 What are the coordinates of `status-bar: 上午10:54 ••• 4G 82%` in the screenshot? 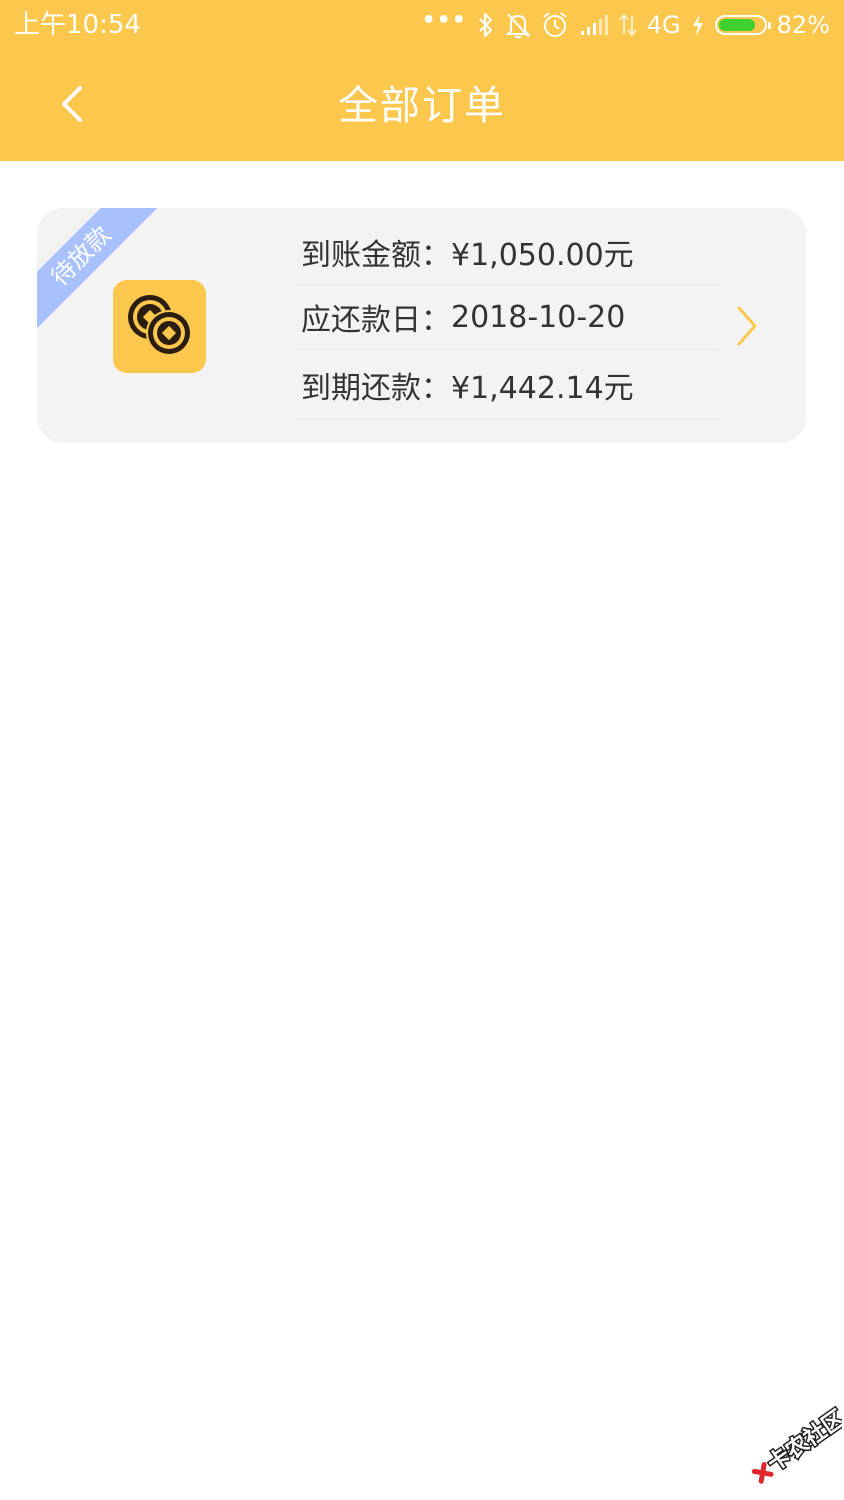 It's located at (422, 25).